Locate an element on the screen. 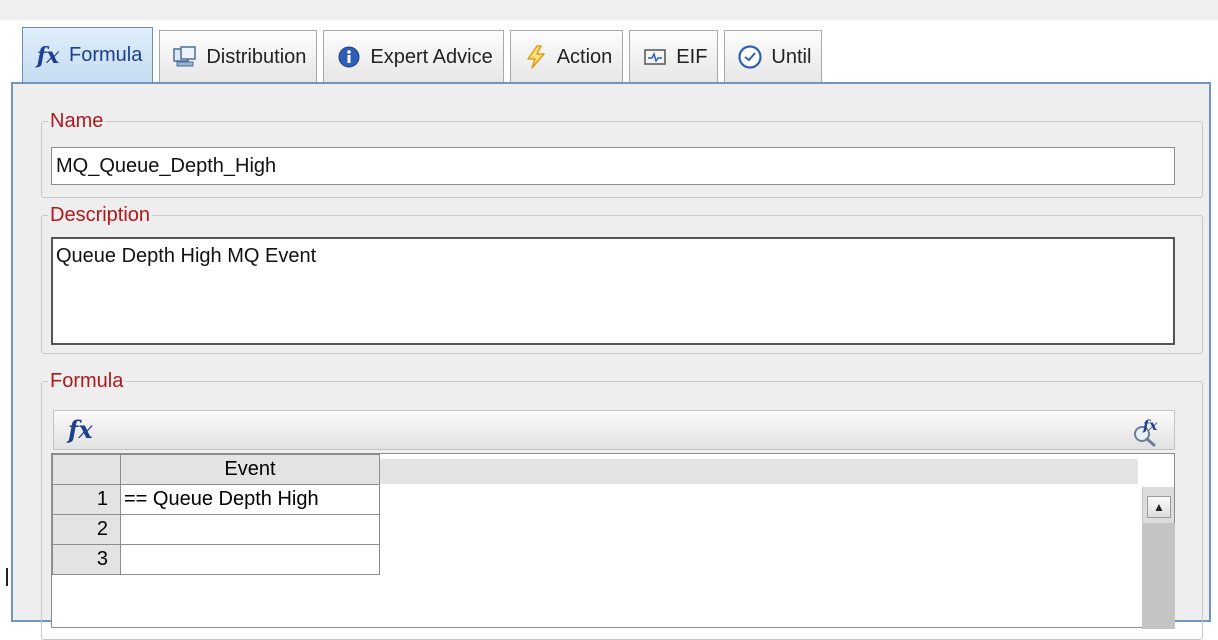 The image size is (1218, 640). tab-formula-label: Formula is located at coordinates (106, 55).